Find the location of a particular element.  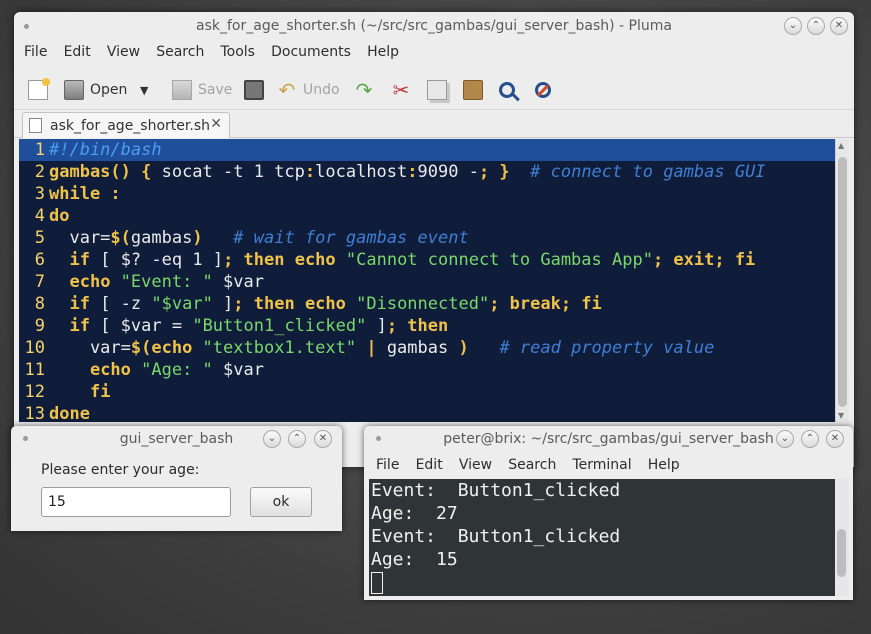

scroll-up-icon: ▲ is located at coordinates (841, 145).